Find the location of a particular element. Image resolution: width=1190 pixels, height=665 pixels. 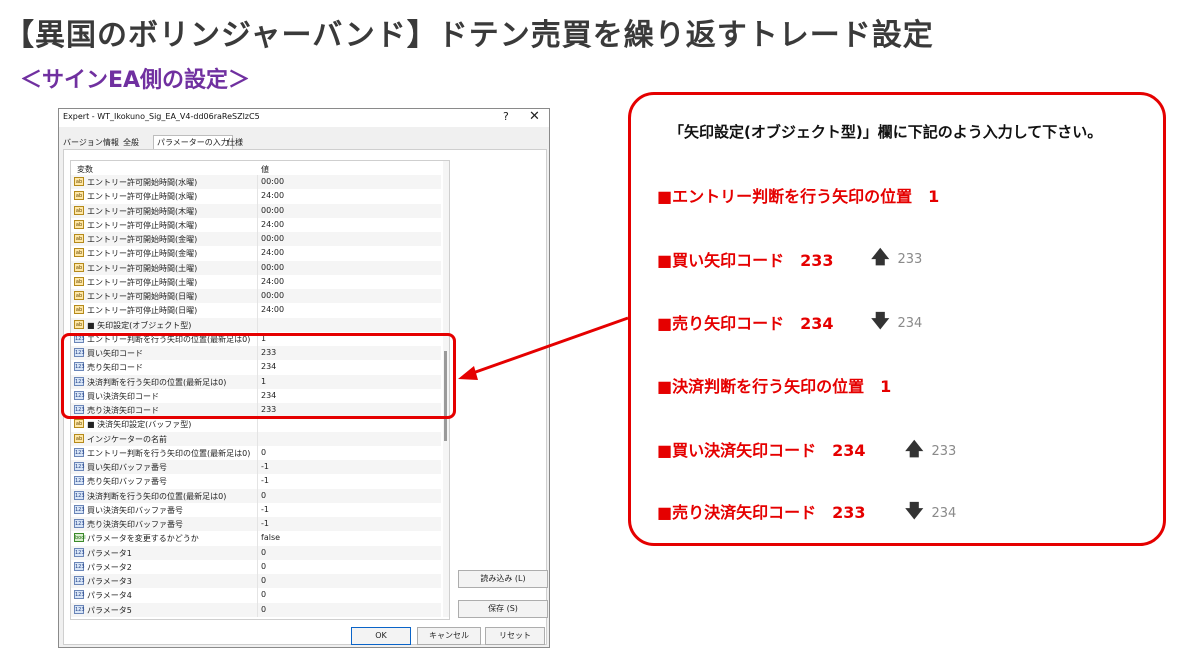

help-icon: ? is located at coordinates (506, 116).